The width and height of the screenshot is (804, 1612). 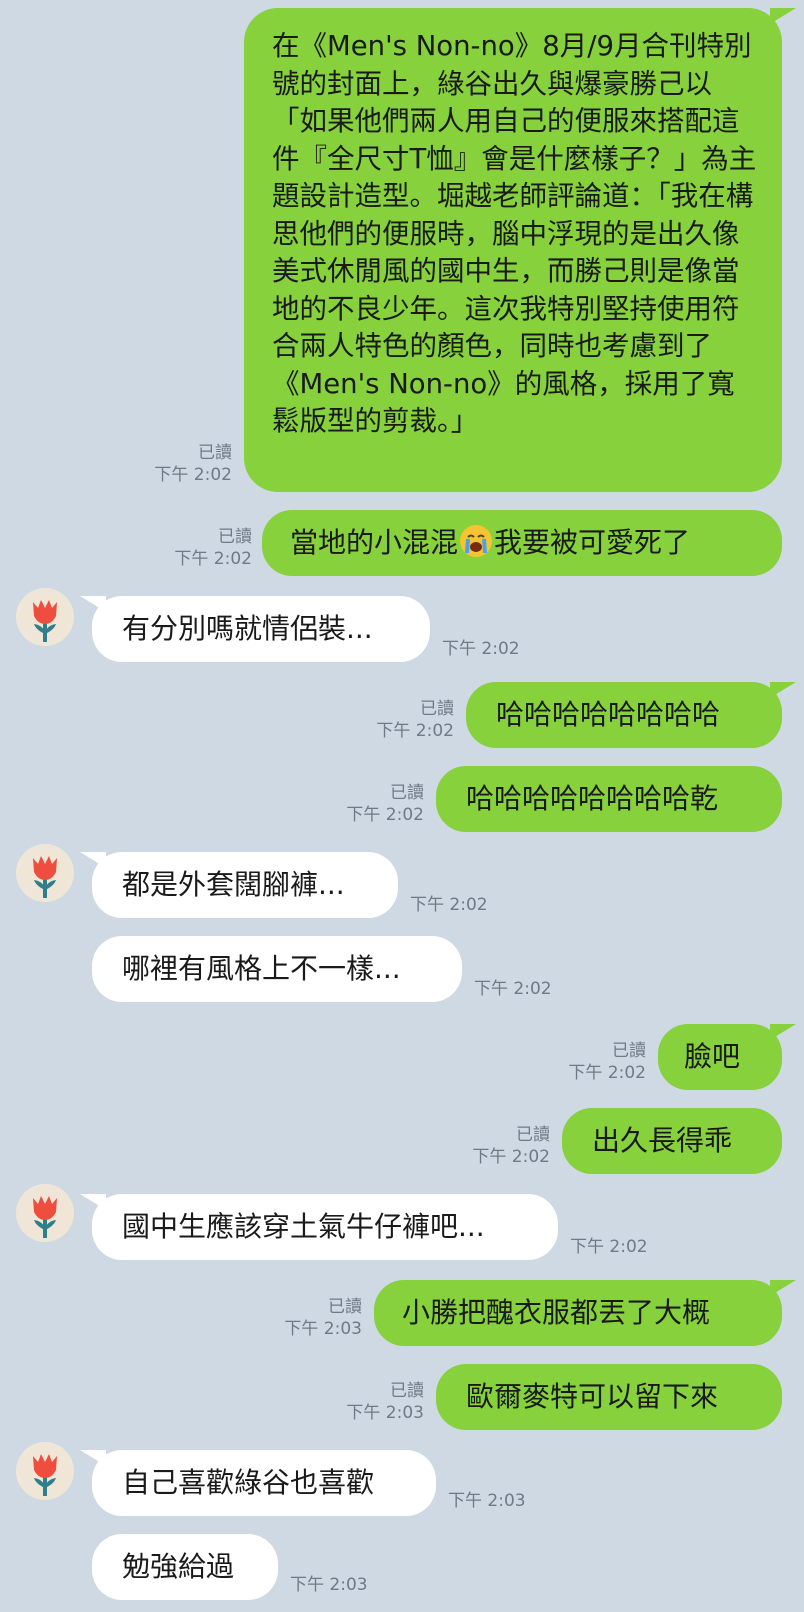 What do you see at coordinates (248, 1482) in the screenshot?
I see `message-text: 自己喜歡綠谷也喜歡` at bounding box center [248, 1482].